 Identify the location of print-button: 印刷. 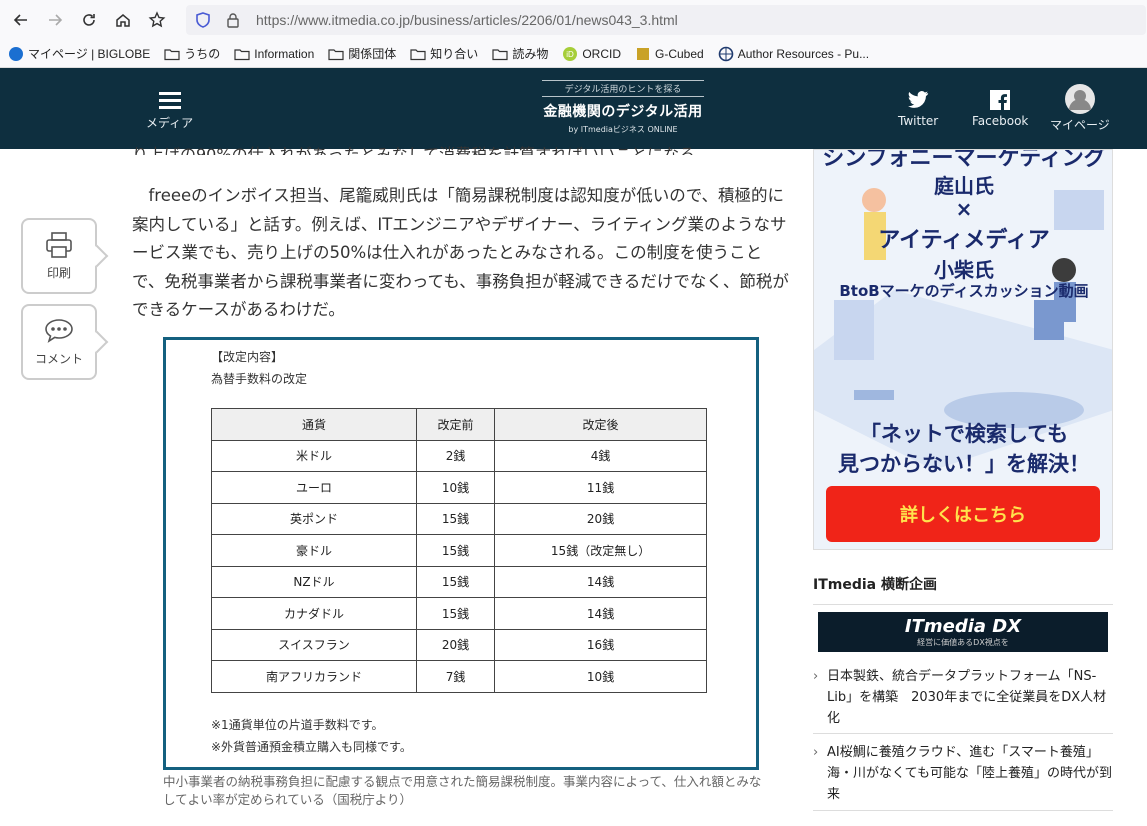
(59, 256).